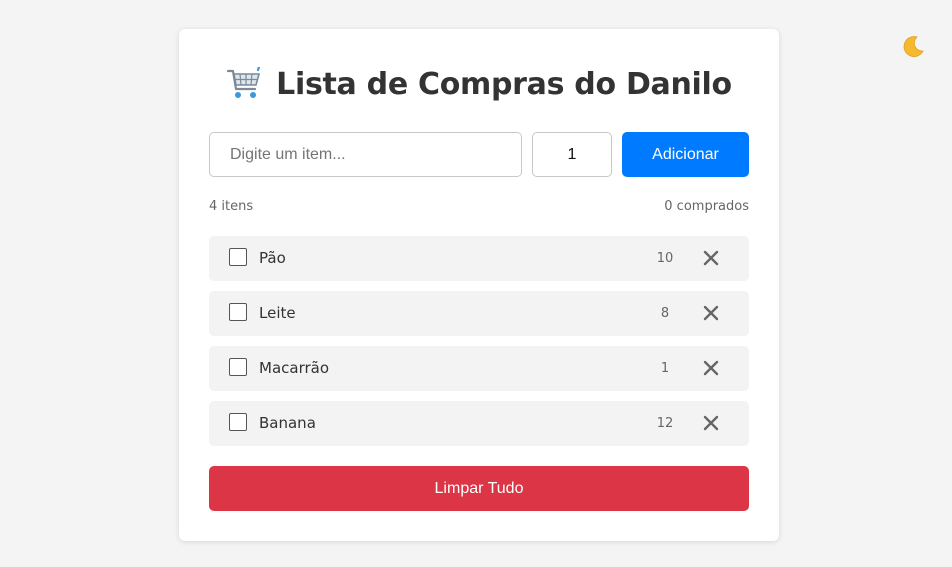  What do you see at coordinates (479, 206) in the screenshot?
I see `stats-bar: 4 itens 0 comprados` at bounding box center [479, 206].